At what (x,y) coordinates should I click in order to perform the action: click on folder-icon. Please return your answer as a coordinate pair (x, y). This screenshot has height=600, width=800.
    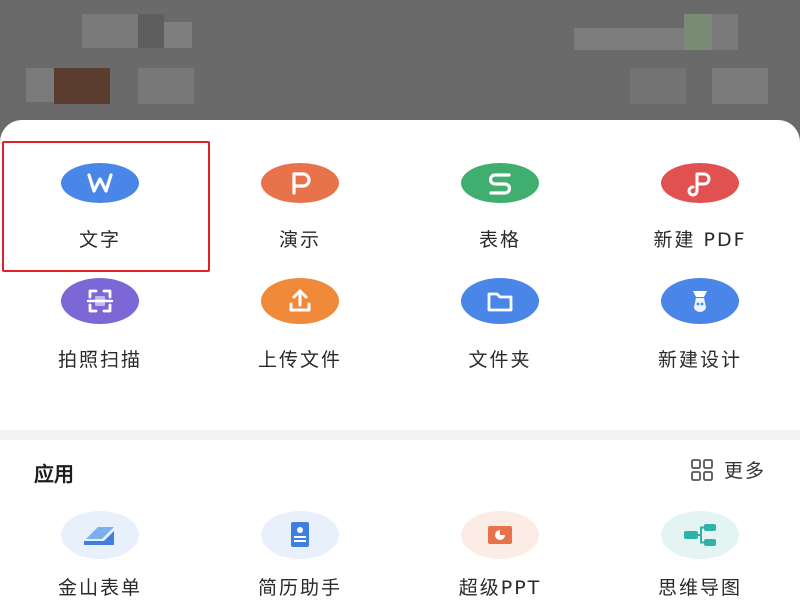
    Looking at the image, I should click on (500, 301).